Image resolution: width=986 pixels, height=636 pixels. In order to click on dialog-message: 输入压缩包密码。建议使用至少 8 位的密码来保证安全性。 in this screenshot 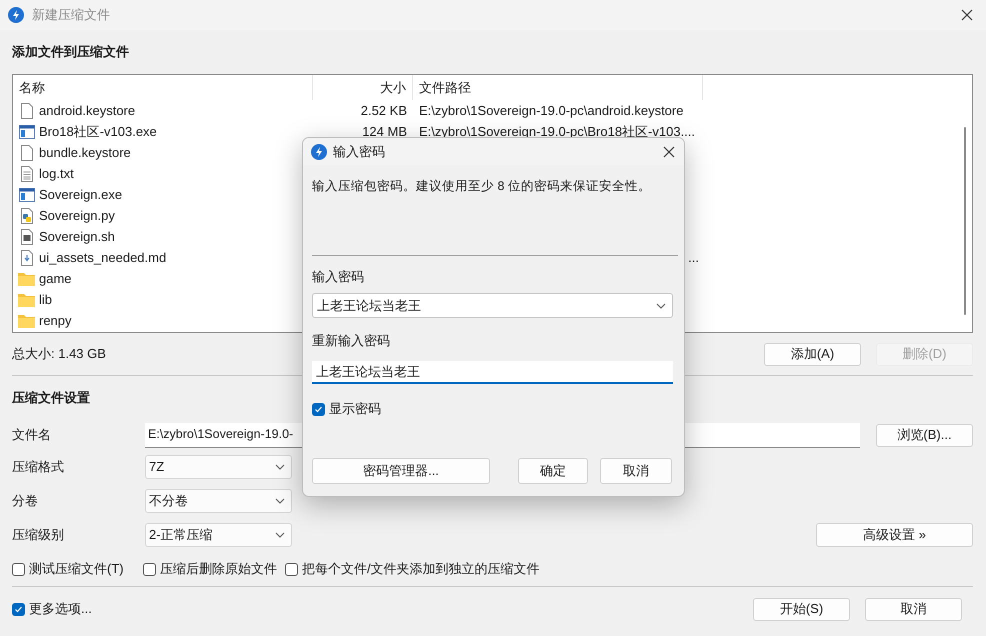, I will do `click(481, 186)`.